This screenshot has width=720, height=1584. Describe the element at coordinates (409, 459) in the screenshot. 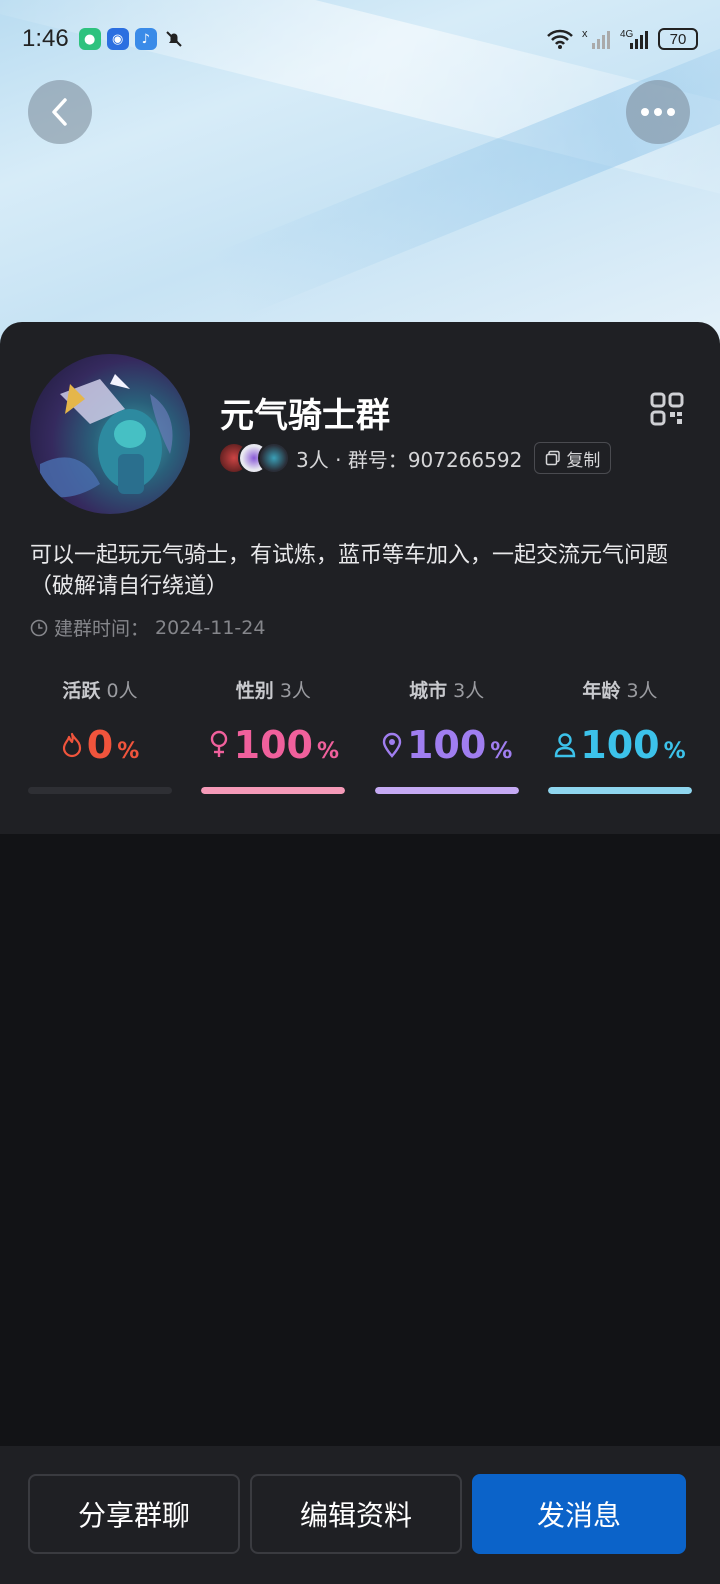

I see `member-count: 3人 · 群号：907266592` at that location.